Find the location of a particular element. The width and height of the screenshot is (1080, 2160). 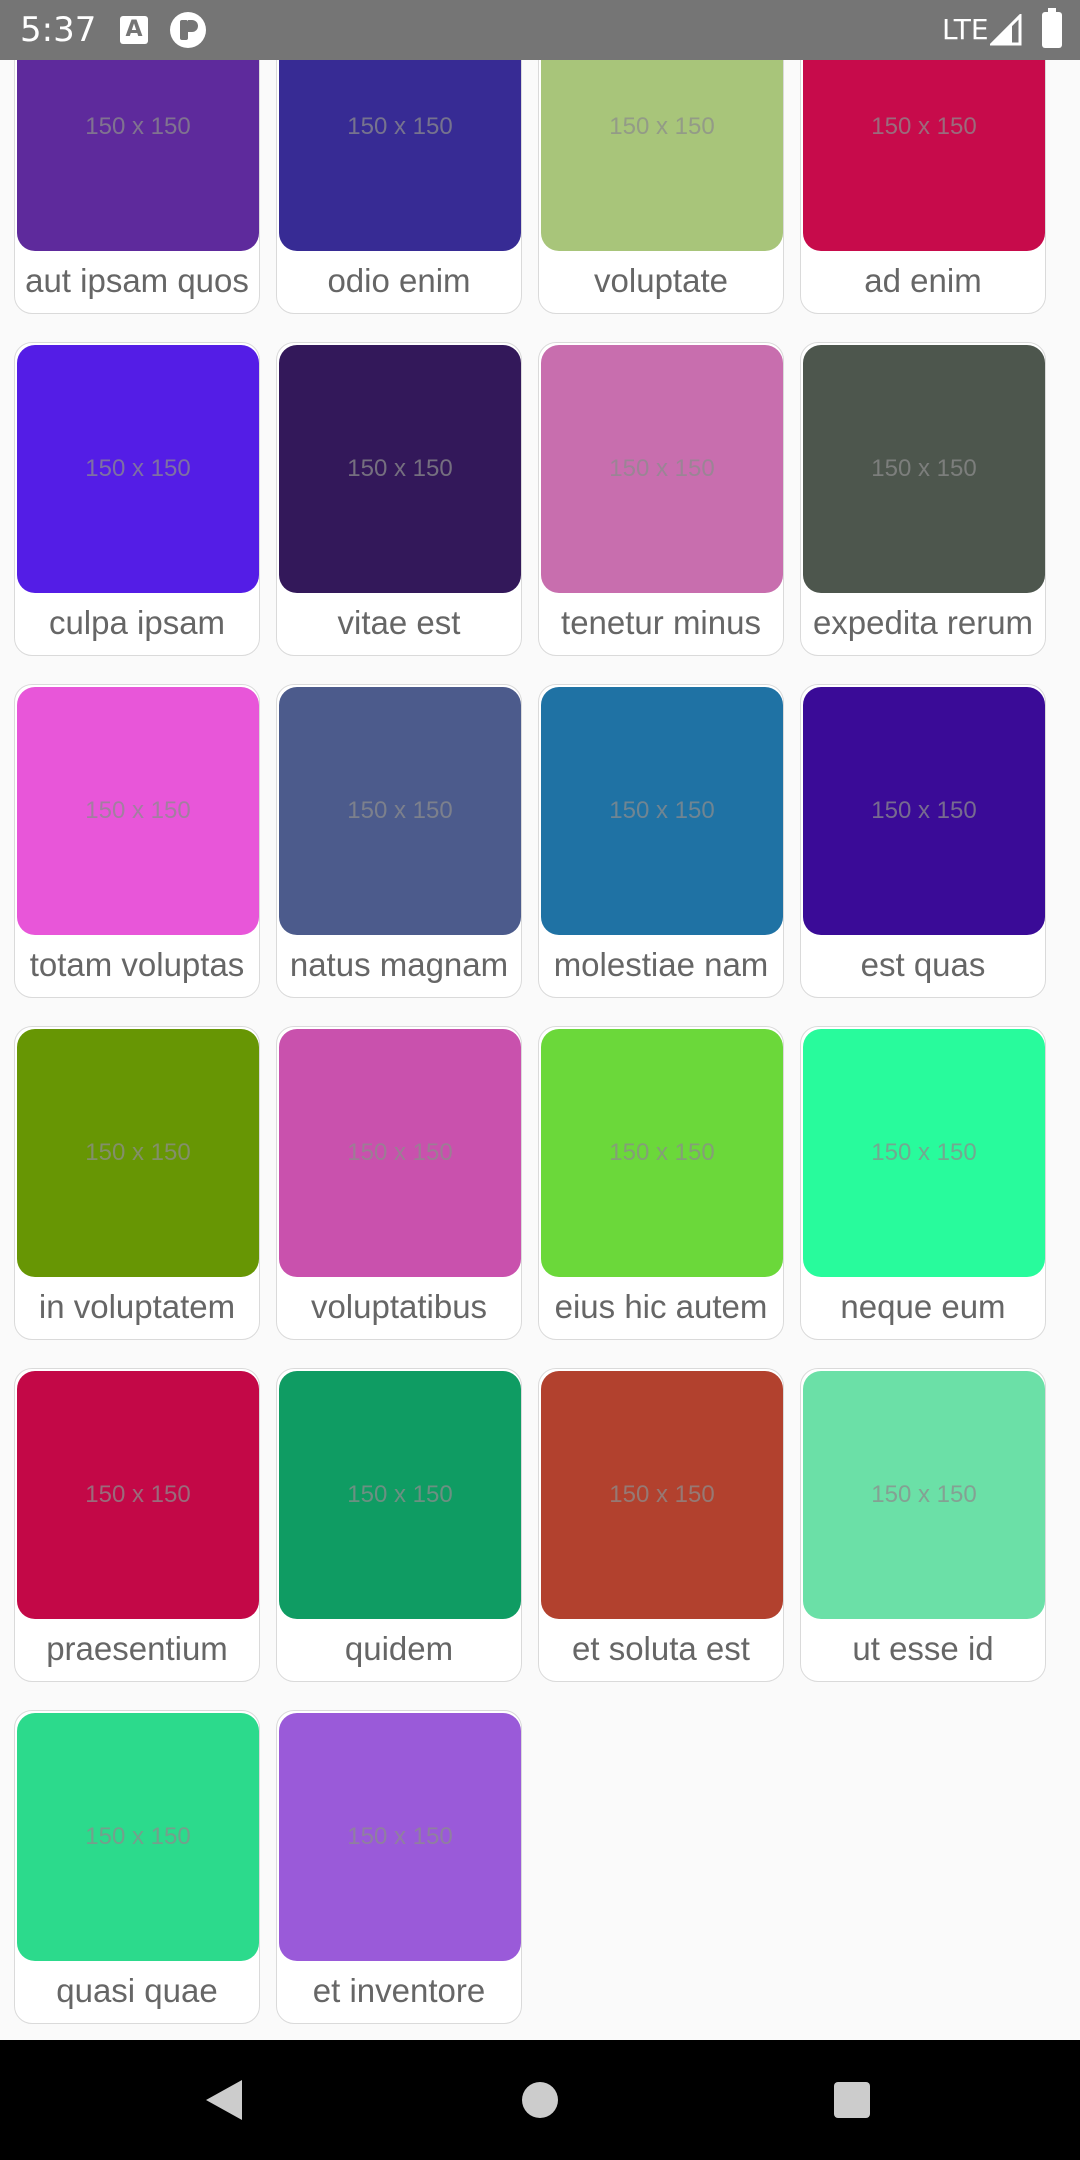

navigation-bar is located at coordinates (540, 2100).